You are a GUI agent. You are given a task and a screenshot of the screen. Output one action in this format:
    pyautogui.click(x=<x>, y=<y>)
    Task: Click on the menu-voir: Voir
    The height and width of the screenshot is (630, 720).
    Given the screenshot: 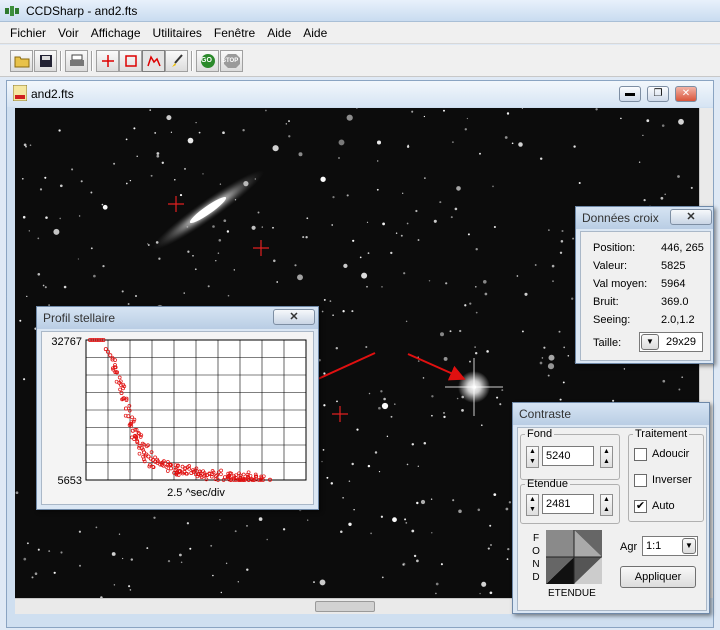 What is the action you would take?
    pyautogui.click(x=68, y=33)
    